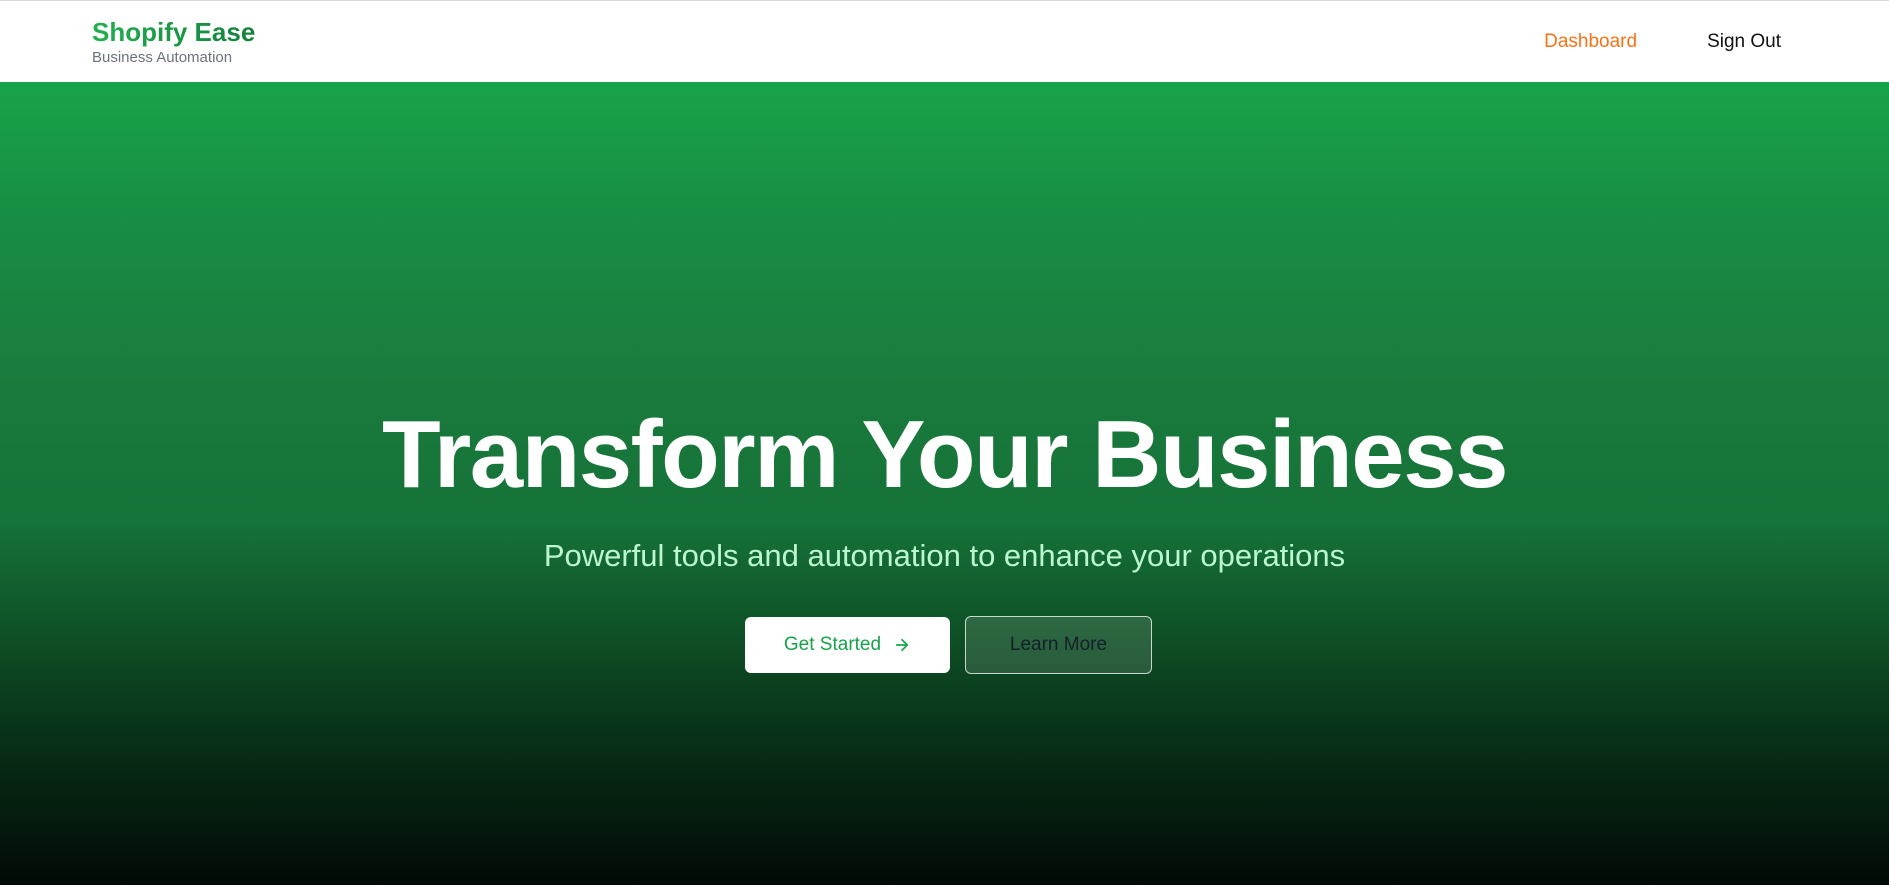  Describe the element at coordinates (902, 645) in the screenshot. I see `arrow-right-icon` at that location.